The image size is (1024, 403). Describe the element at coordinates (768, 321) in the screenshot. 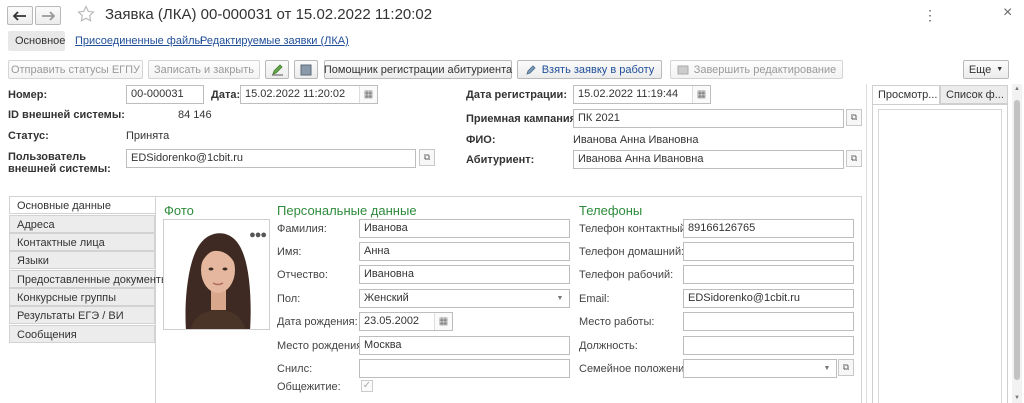

I see `workplace-field` at that location.